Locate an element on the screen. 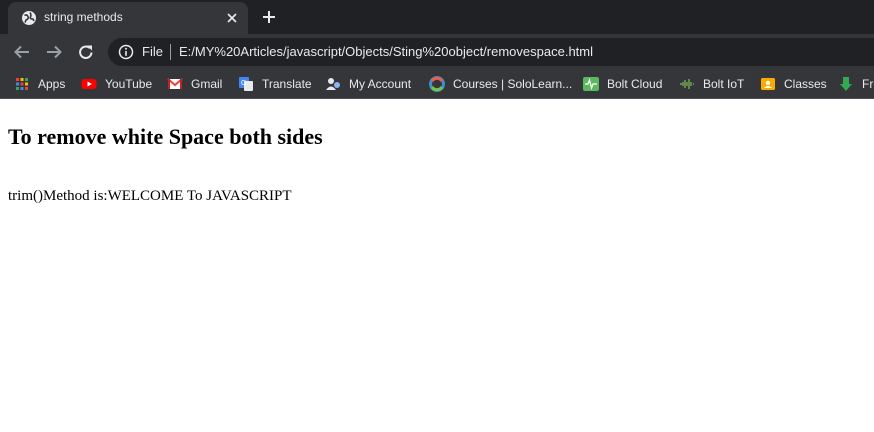  youtube-icon is located at coordinates (89, 84).